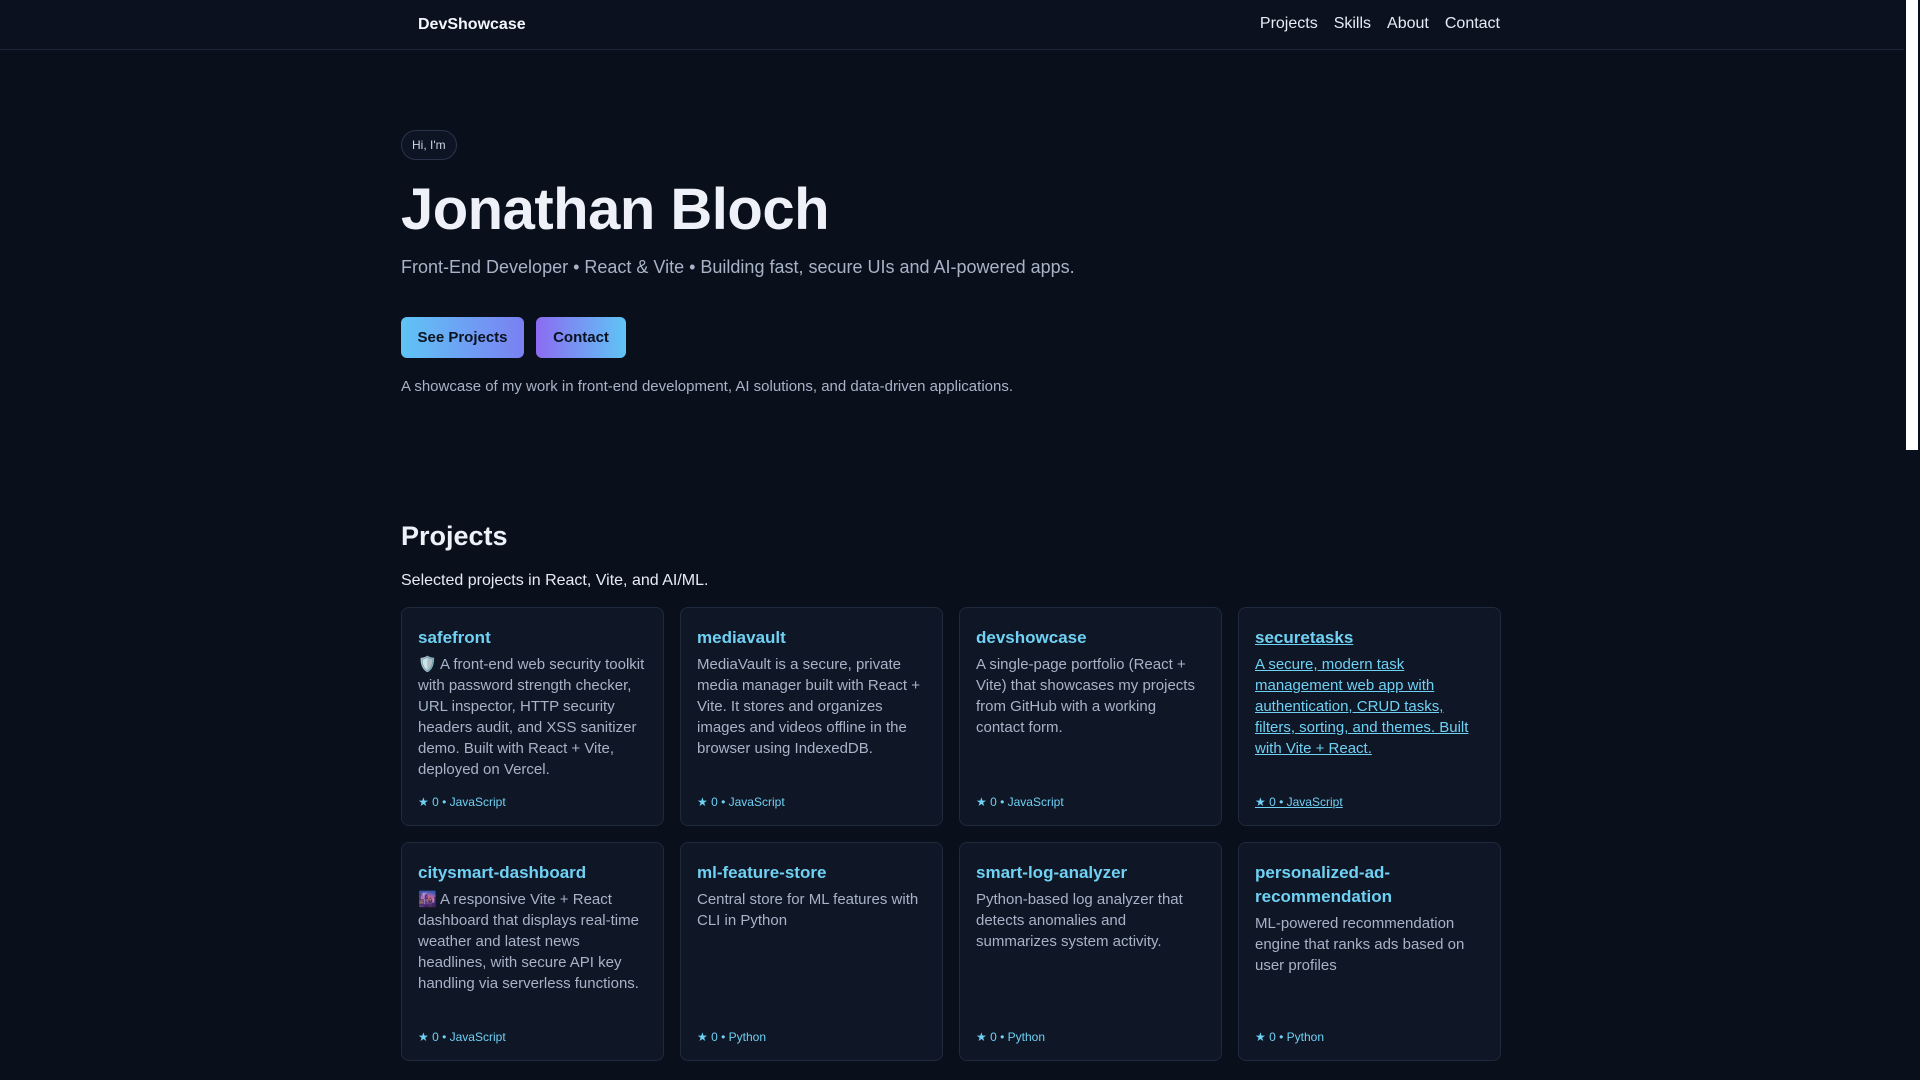 The width and height of the screenshot is (1920, 1080). Describe the element at coordinates (472, 25) in the screenshot. I see `brand-logo: DevShowcase` at that location.